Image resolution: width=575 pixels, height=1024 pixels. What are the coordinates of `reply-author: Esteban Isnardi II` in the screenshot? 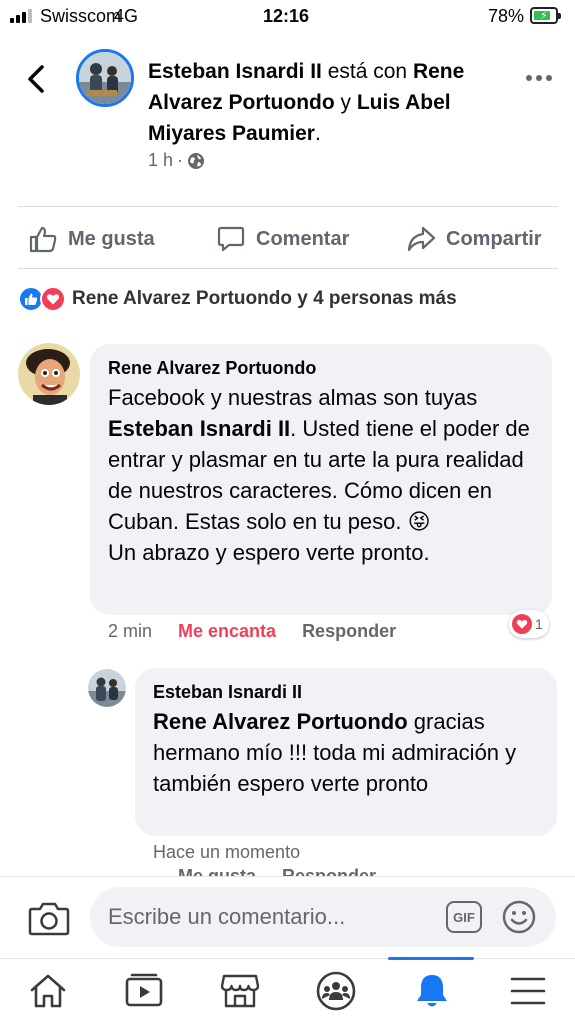 It's located at (227, 692).